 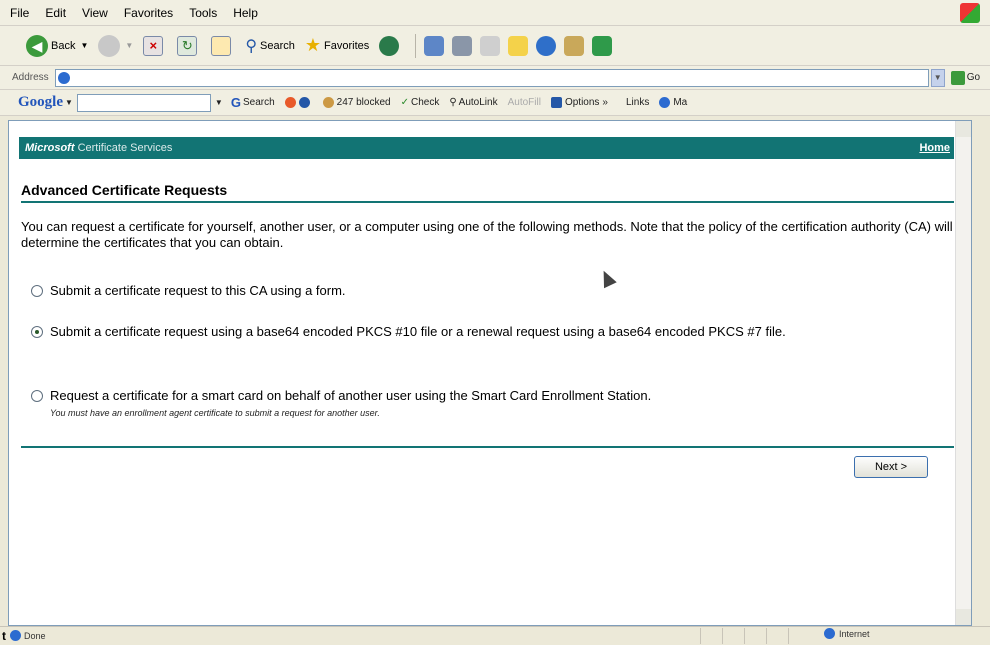 I want to click on menu-file: File, so click(x=19, y=13).